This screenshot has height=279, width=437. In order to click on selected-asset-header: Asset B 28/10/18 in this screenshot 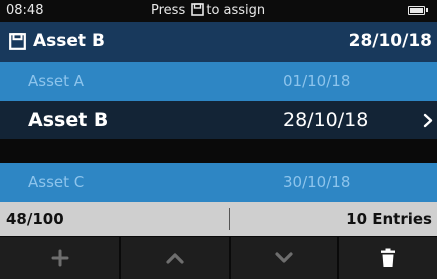, I will do `click(218, 42)`.